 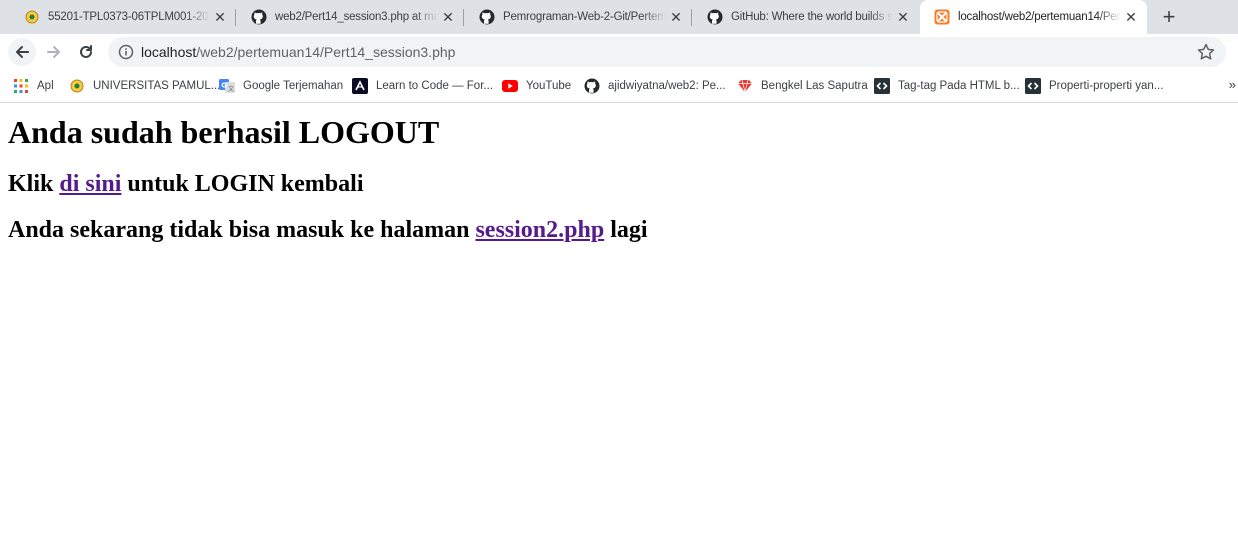 What do you see at coordinates (549, 86) in the screenshot?
I see `bookmark-label: YouTube` at bounding box center [549, 86].